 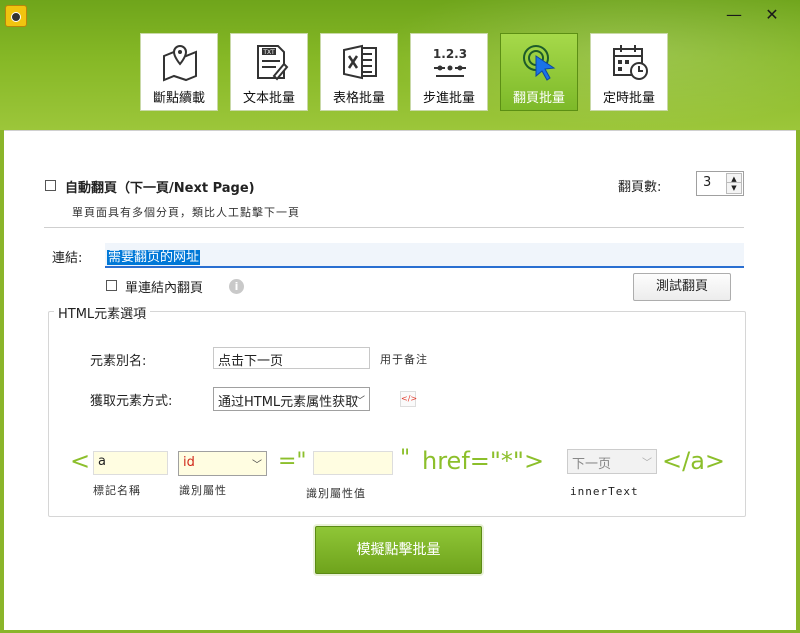 I want to click on autopage-checkbox, so click(x=50, y=185).